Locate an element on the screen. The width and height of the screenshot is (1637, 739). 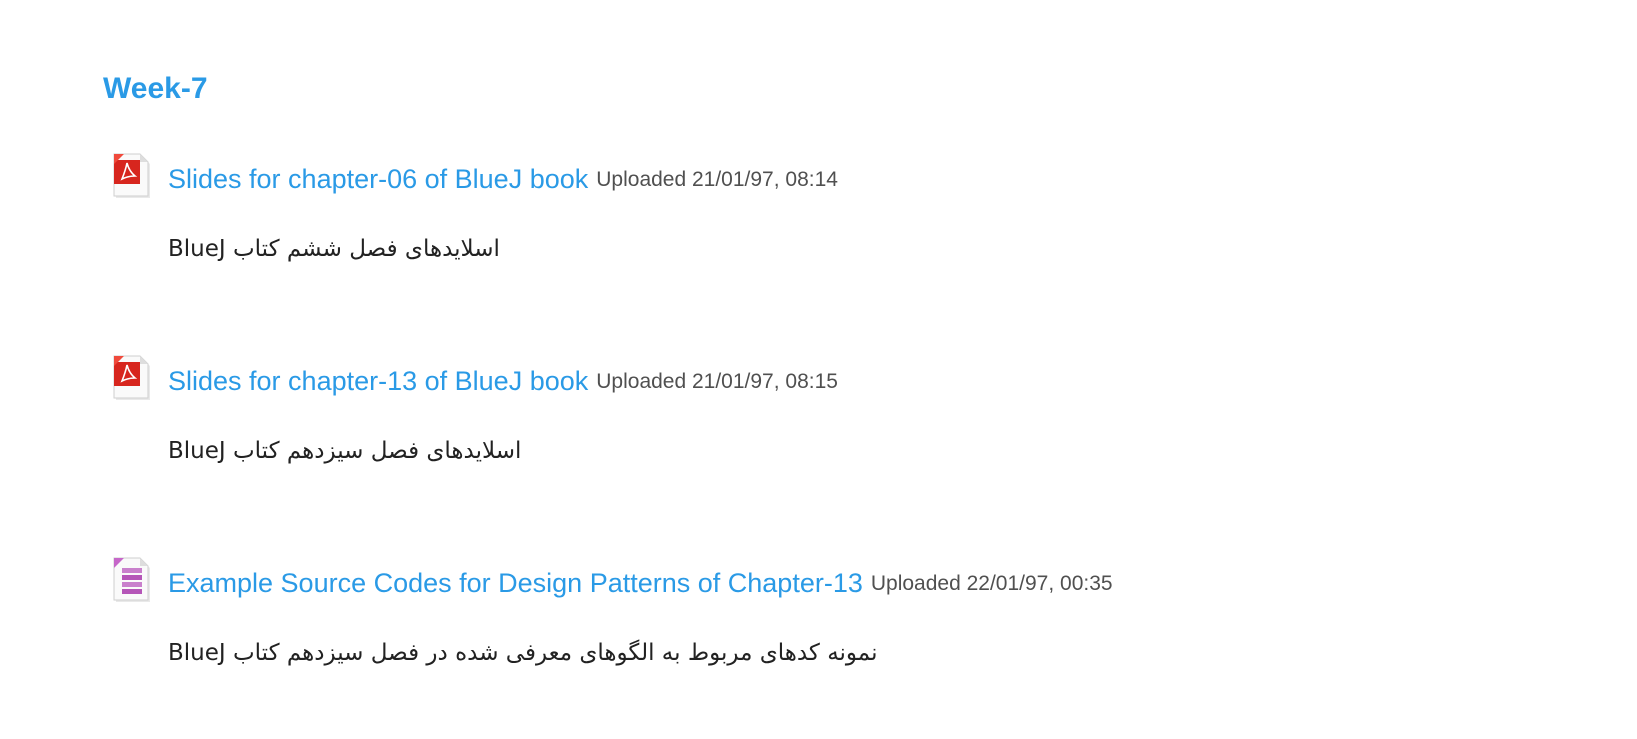
archive-icon is located at coordinates (132, 580).